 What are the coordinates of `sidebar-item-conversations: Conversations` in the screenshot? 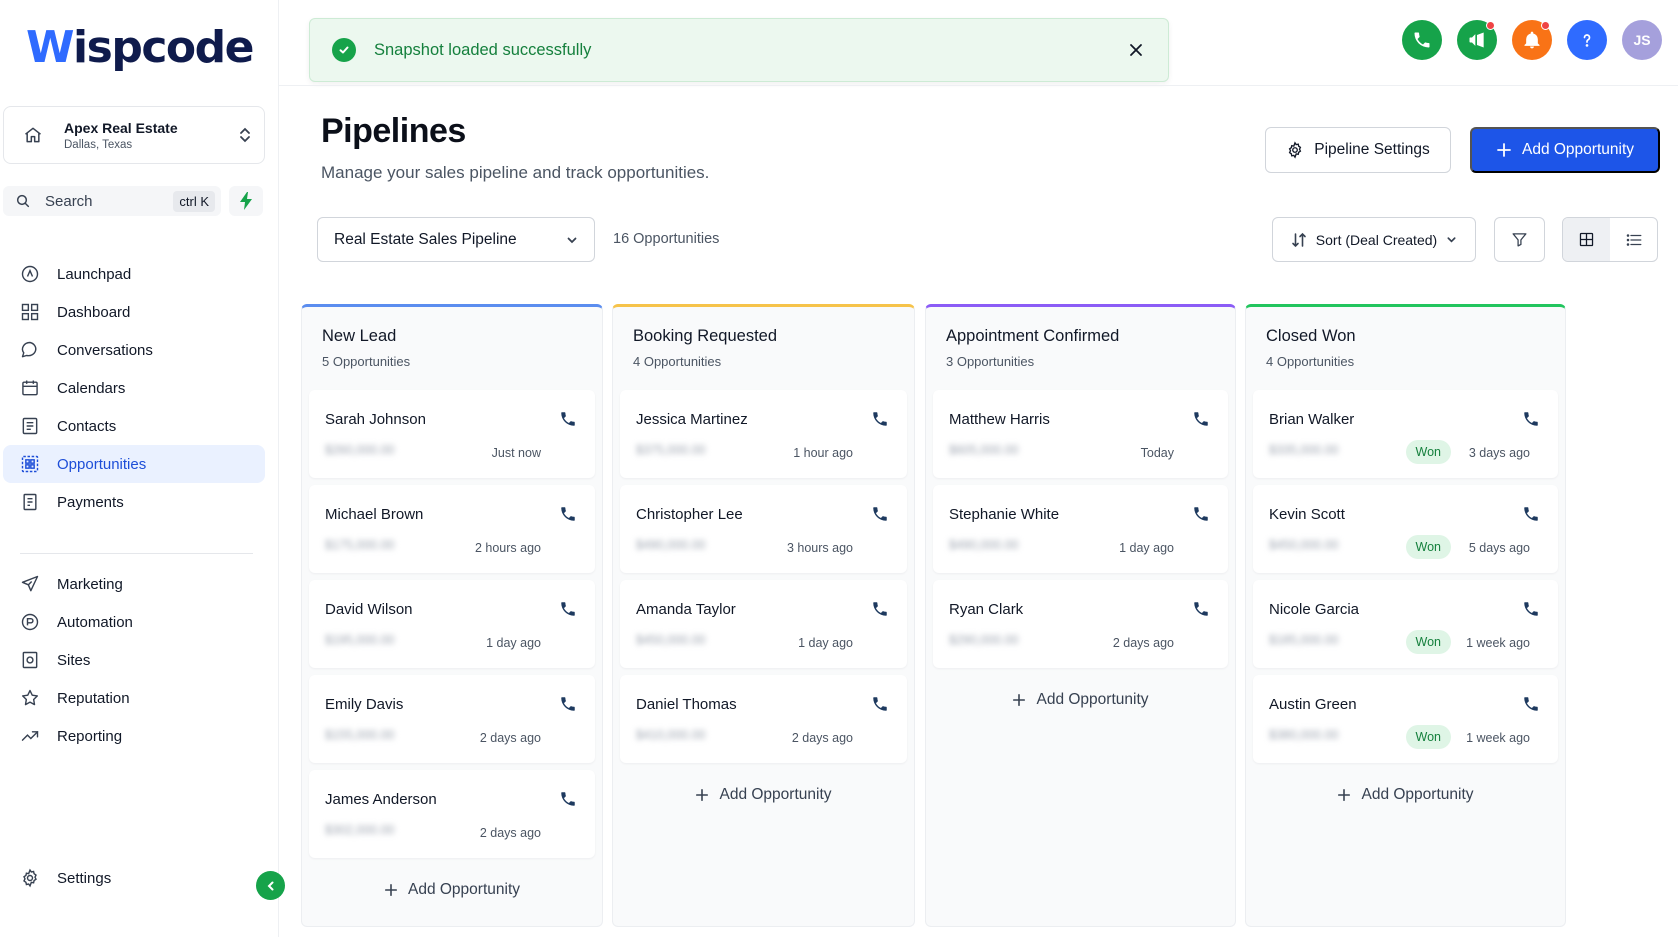 It's located at (134, 350).